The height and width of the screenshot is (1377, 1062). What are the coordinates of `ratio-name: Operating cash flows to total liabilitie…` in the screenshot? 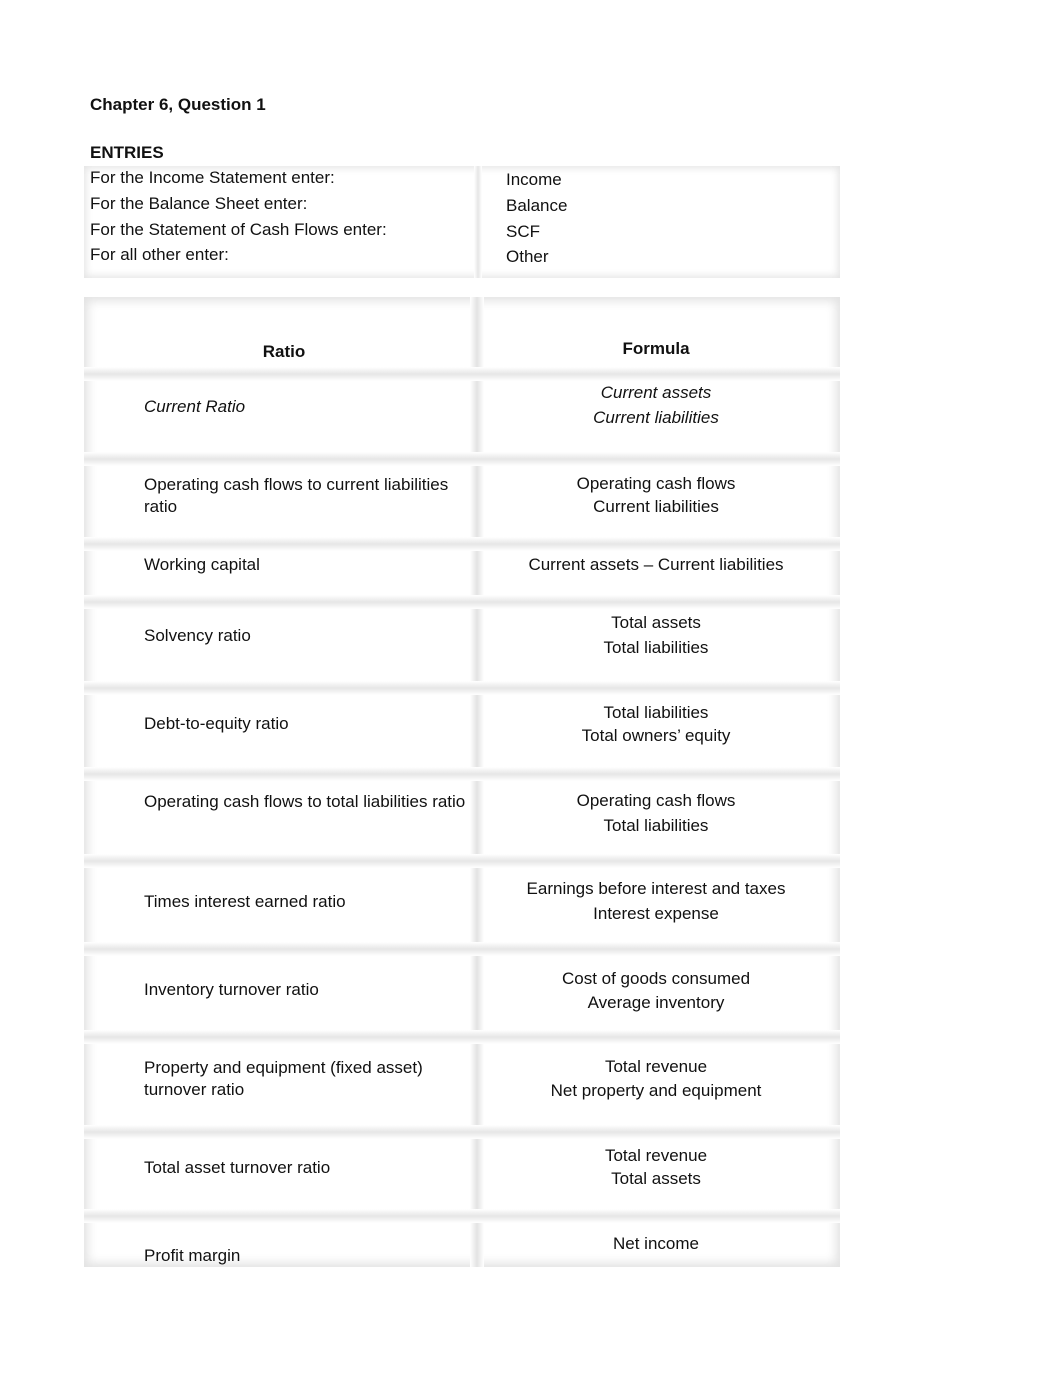 It's located at (305, 801).